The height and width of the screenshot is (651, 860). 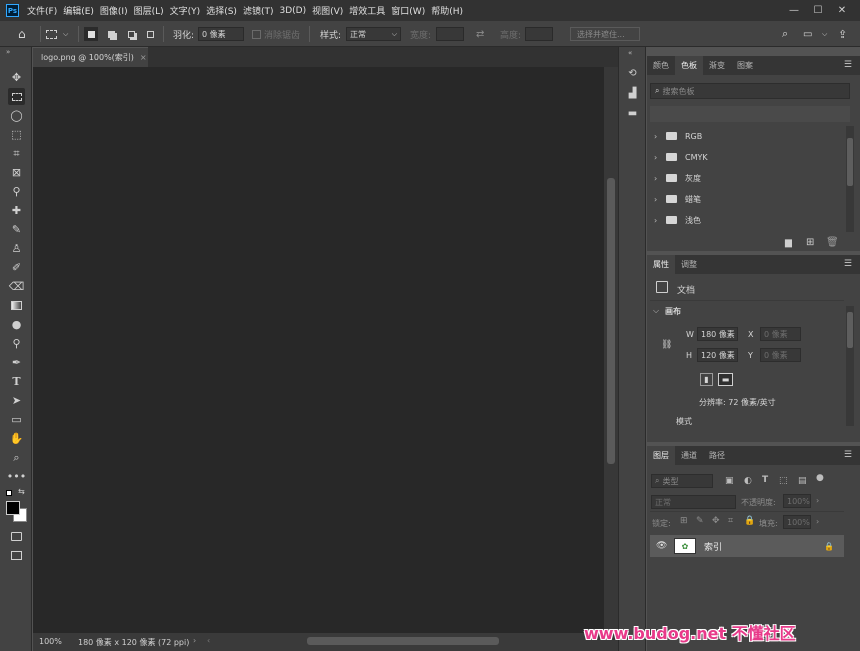 I want to click on style-select: 正常 ⌵, so click(x=373, y=34).